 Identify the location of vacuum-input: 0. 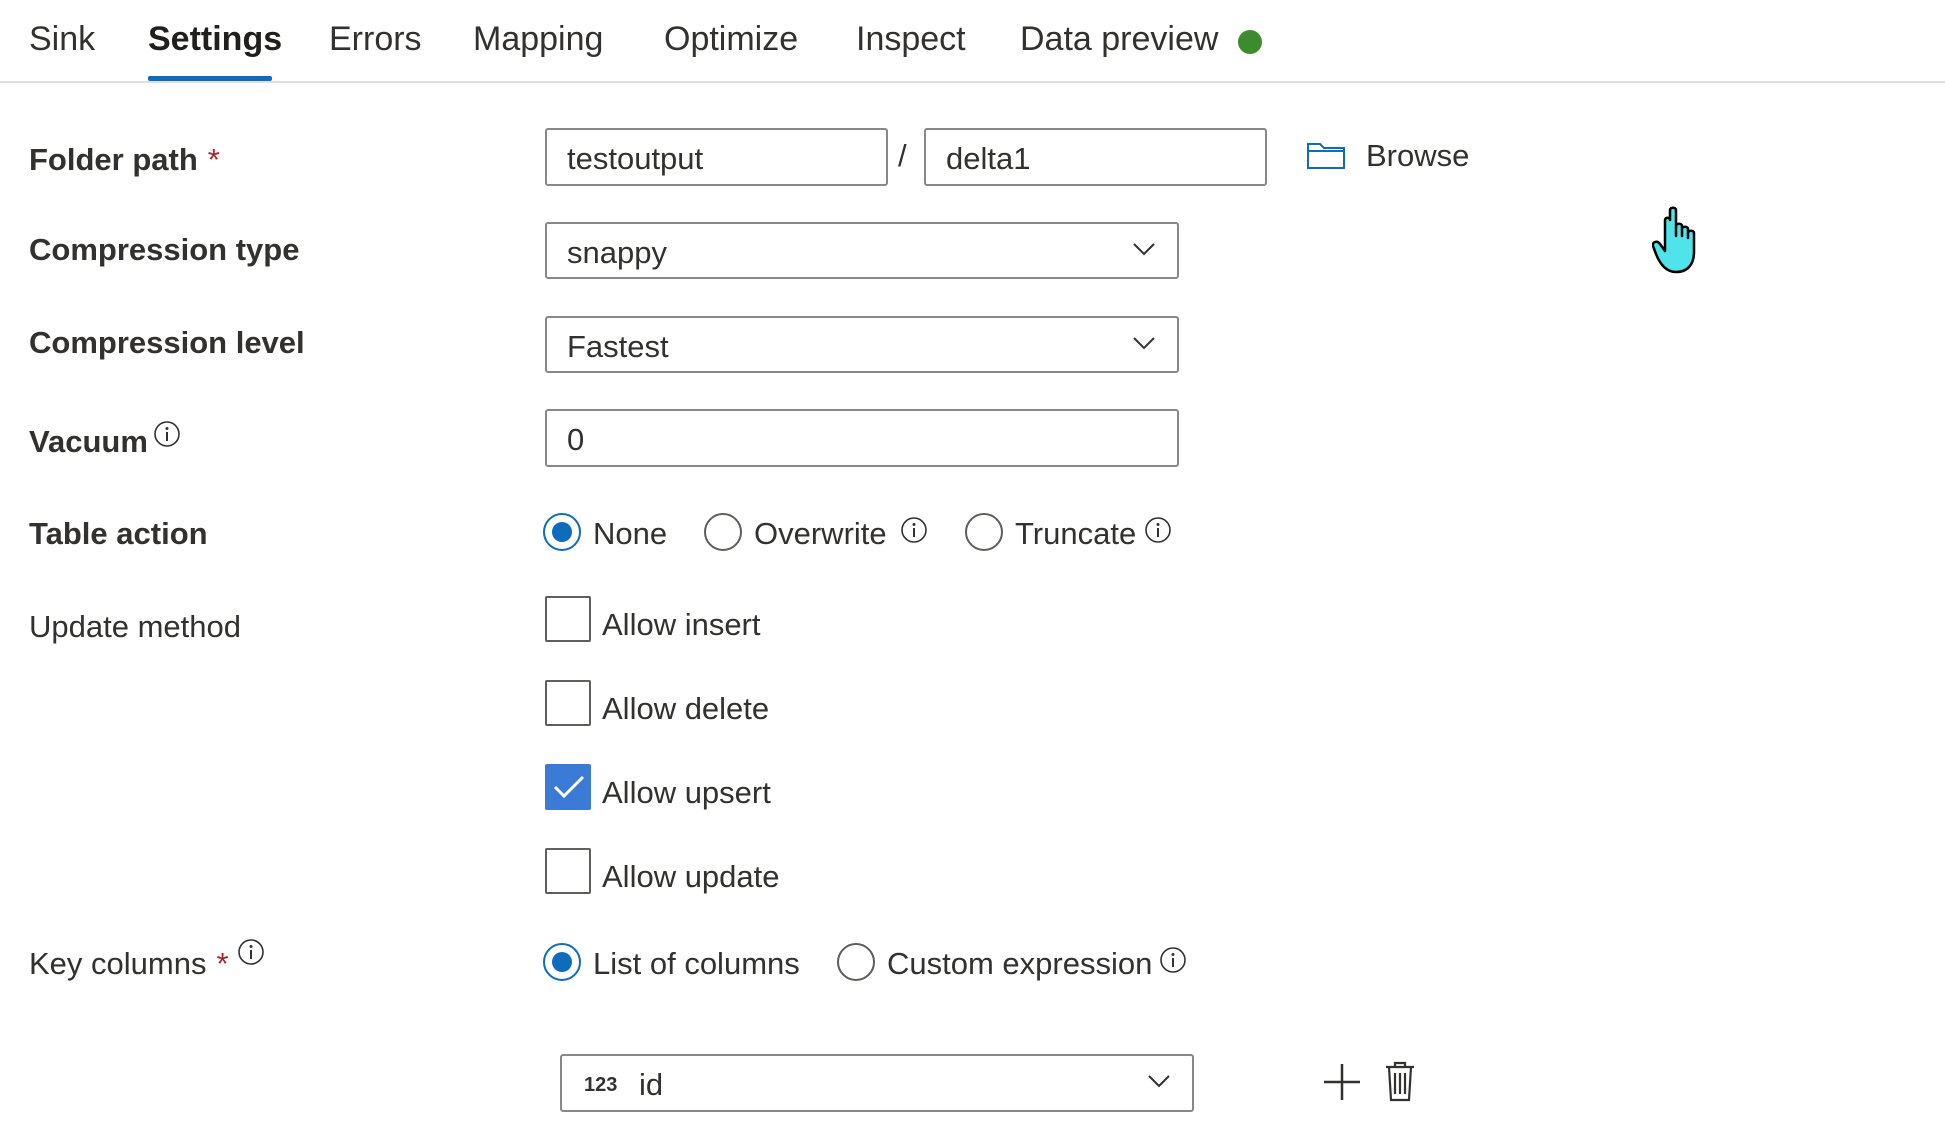
(862, 438).